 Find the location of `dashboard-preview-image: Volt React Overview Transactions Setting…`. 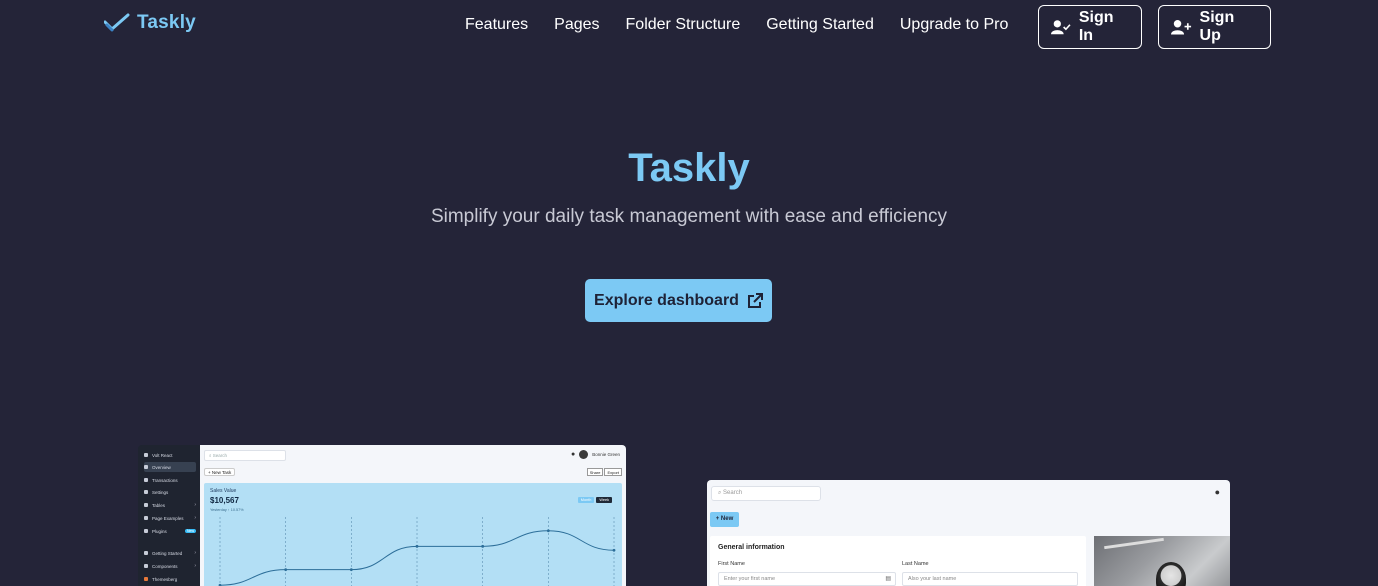

dashboard-preview-image: Volt React Overview Transactions Setting… is located at coordinates (382, 515).